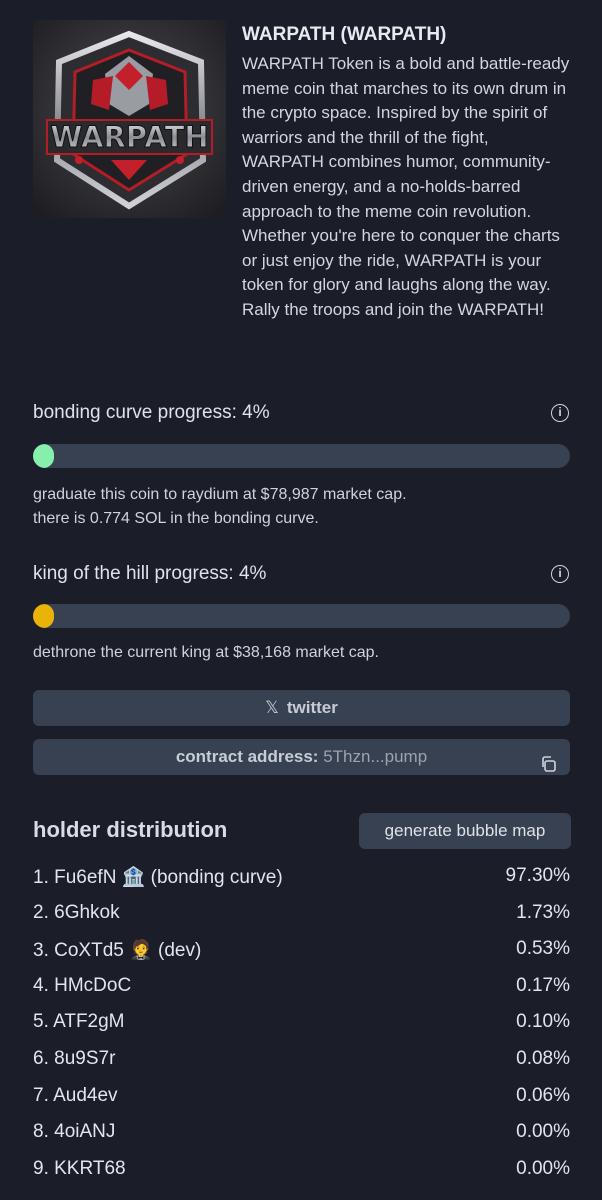 This screenshot has height=1200, width=602. Describe the element at coordinates (301, 456) in the screenshot. I see `bonding-curve-progress-bar` at that location.